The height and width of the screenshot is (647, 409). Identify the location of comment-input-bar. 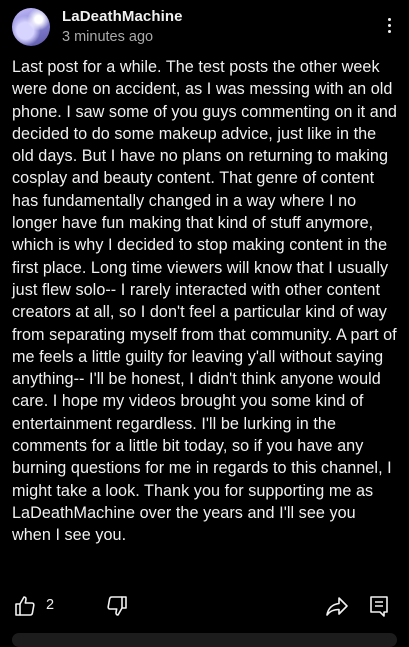
(204, 640).